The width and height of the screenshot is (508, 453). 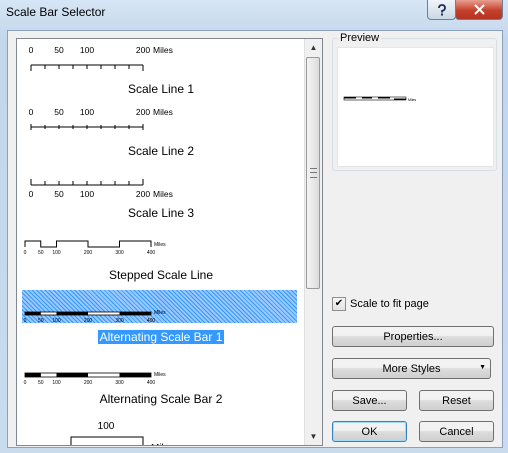 I want to click on preview-pane: Miles, so click(x=415, y=107).